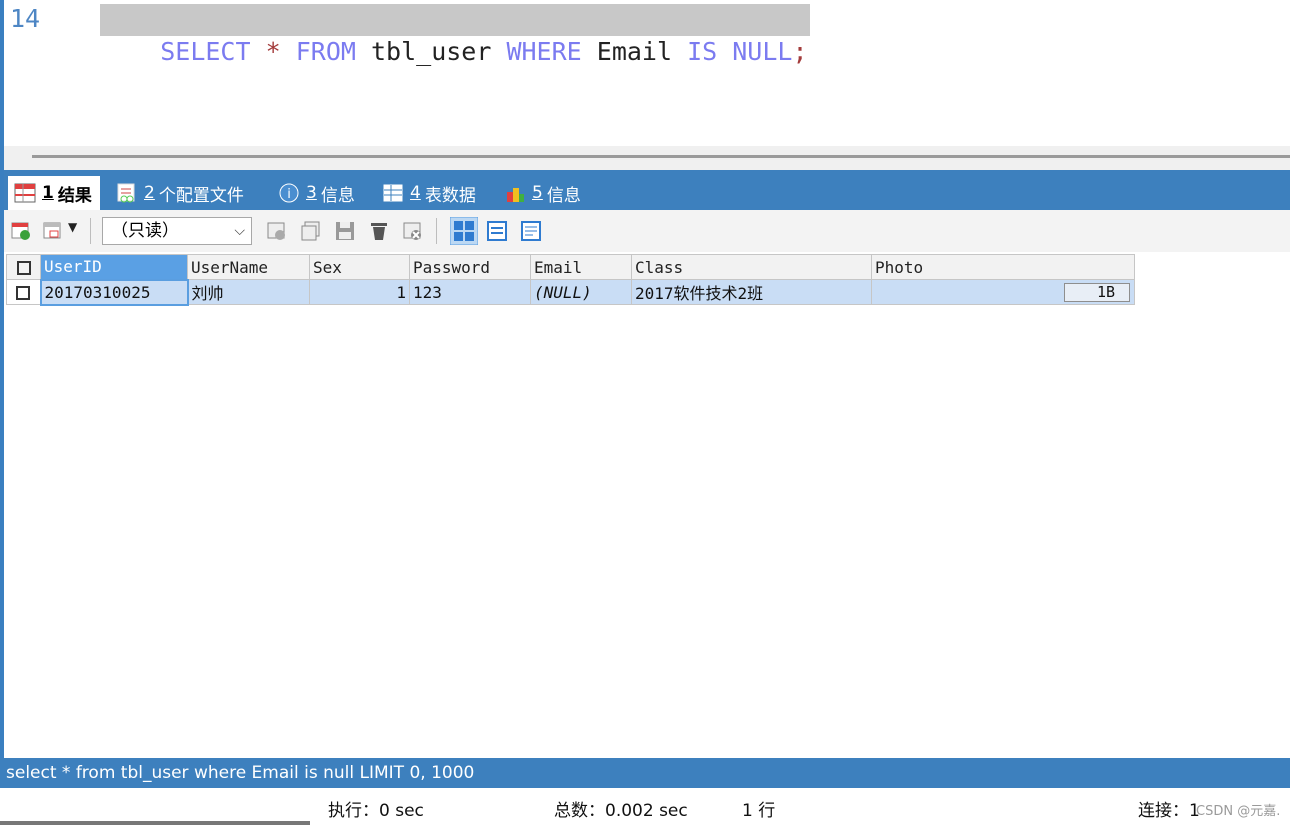 This screenshot has width=1290, height=825. What do you see at coordinates (48, 193) in the screenshot?
I see `tab-number: 1` at bounding box center [48, 193].